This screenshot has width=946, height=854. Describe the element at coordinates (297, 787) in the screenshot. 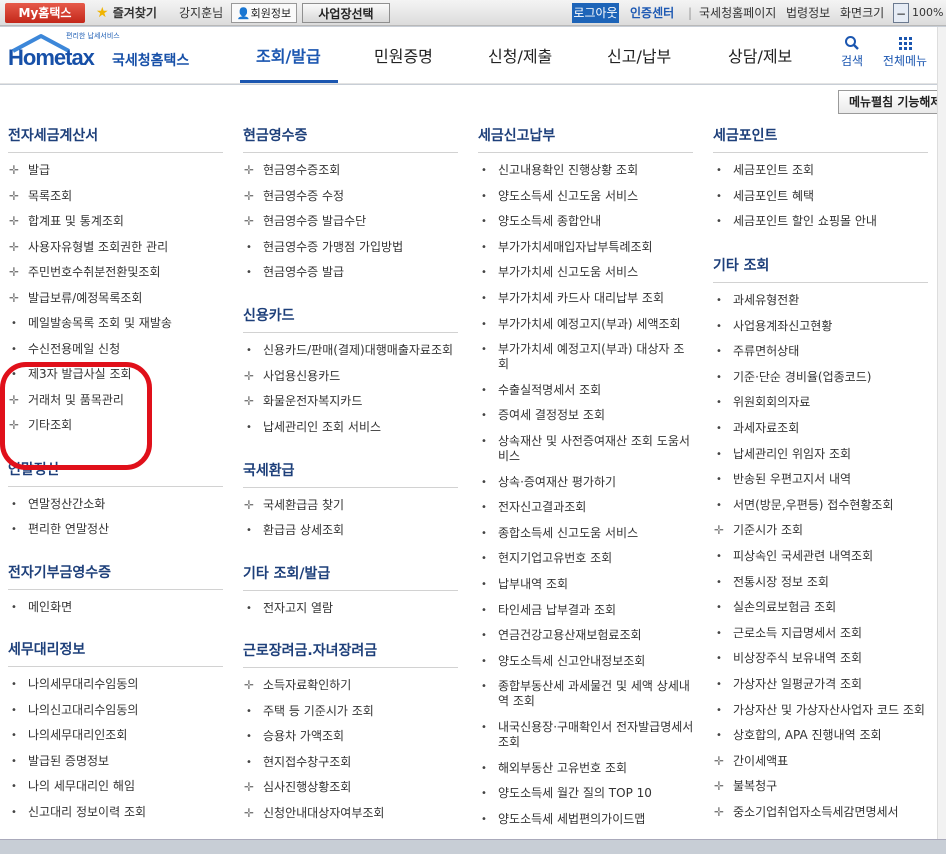

I see `menu-item: ✛ 심사진행상황조회` at that location.